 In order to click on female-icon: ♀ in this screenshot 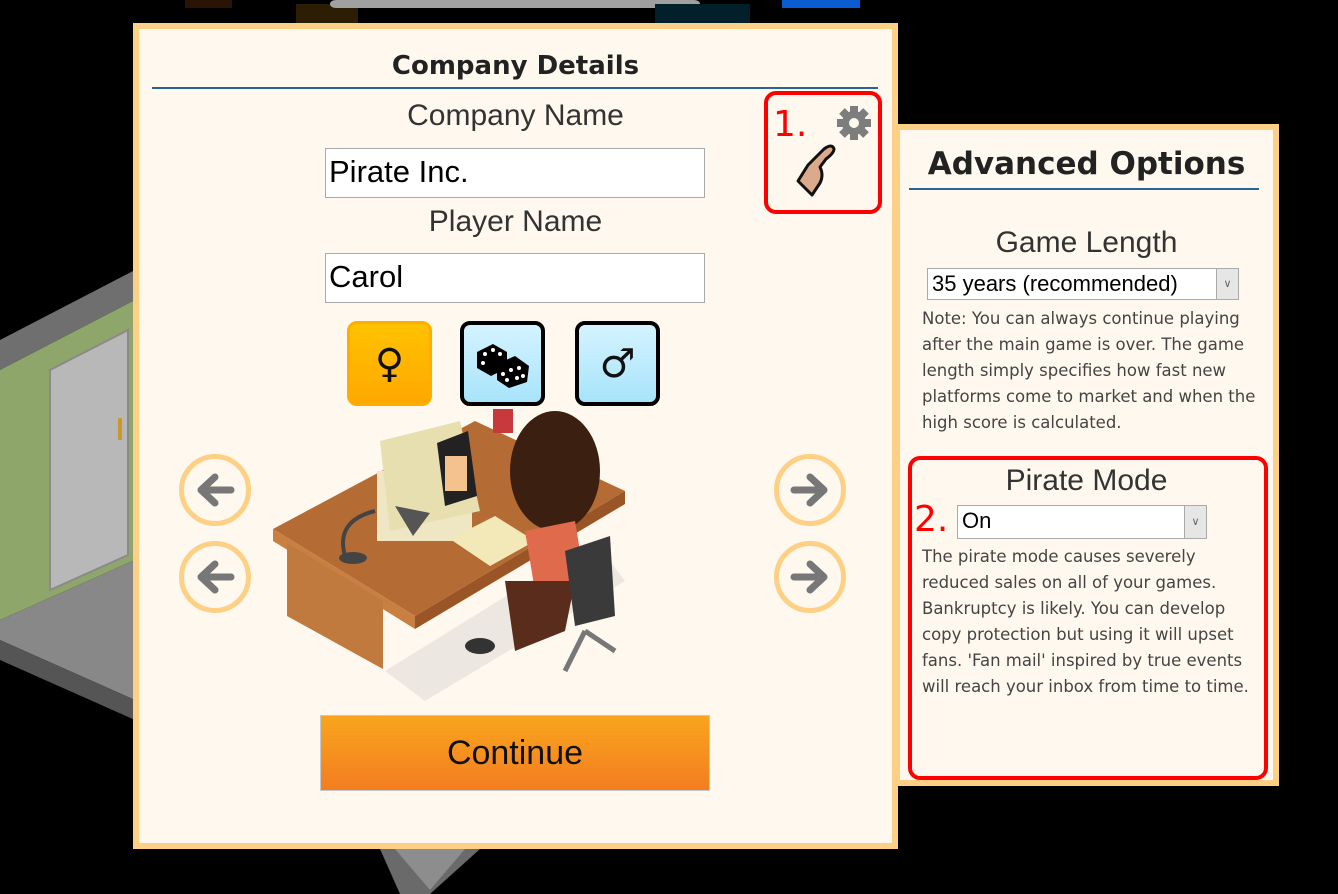, I will do `click(389, 363)`.